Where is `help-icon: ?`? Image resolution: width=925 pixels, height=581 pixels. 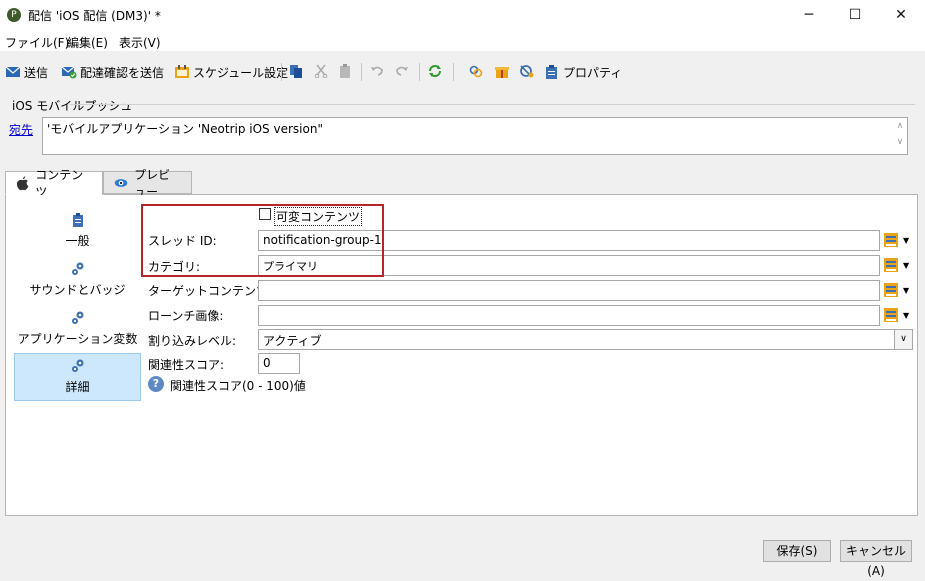
help-icon: ? is located at coordinates (156, 384).